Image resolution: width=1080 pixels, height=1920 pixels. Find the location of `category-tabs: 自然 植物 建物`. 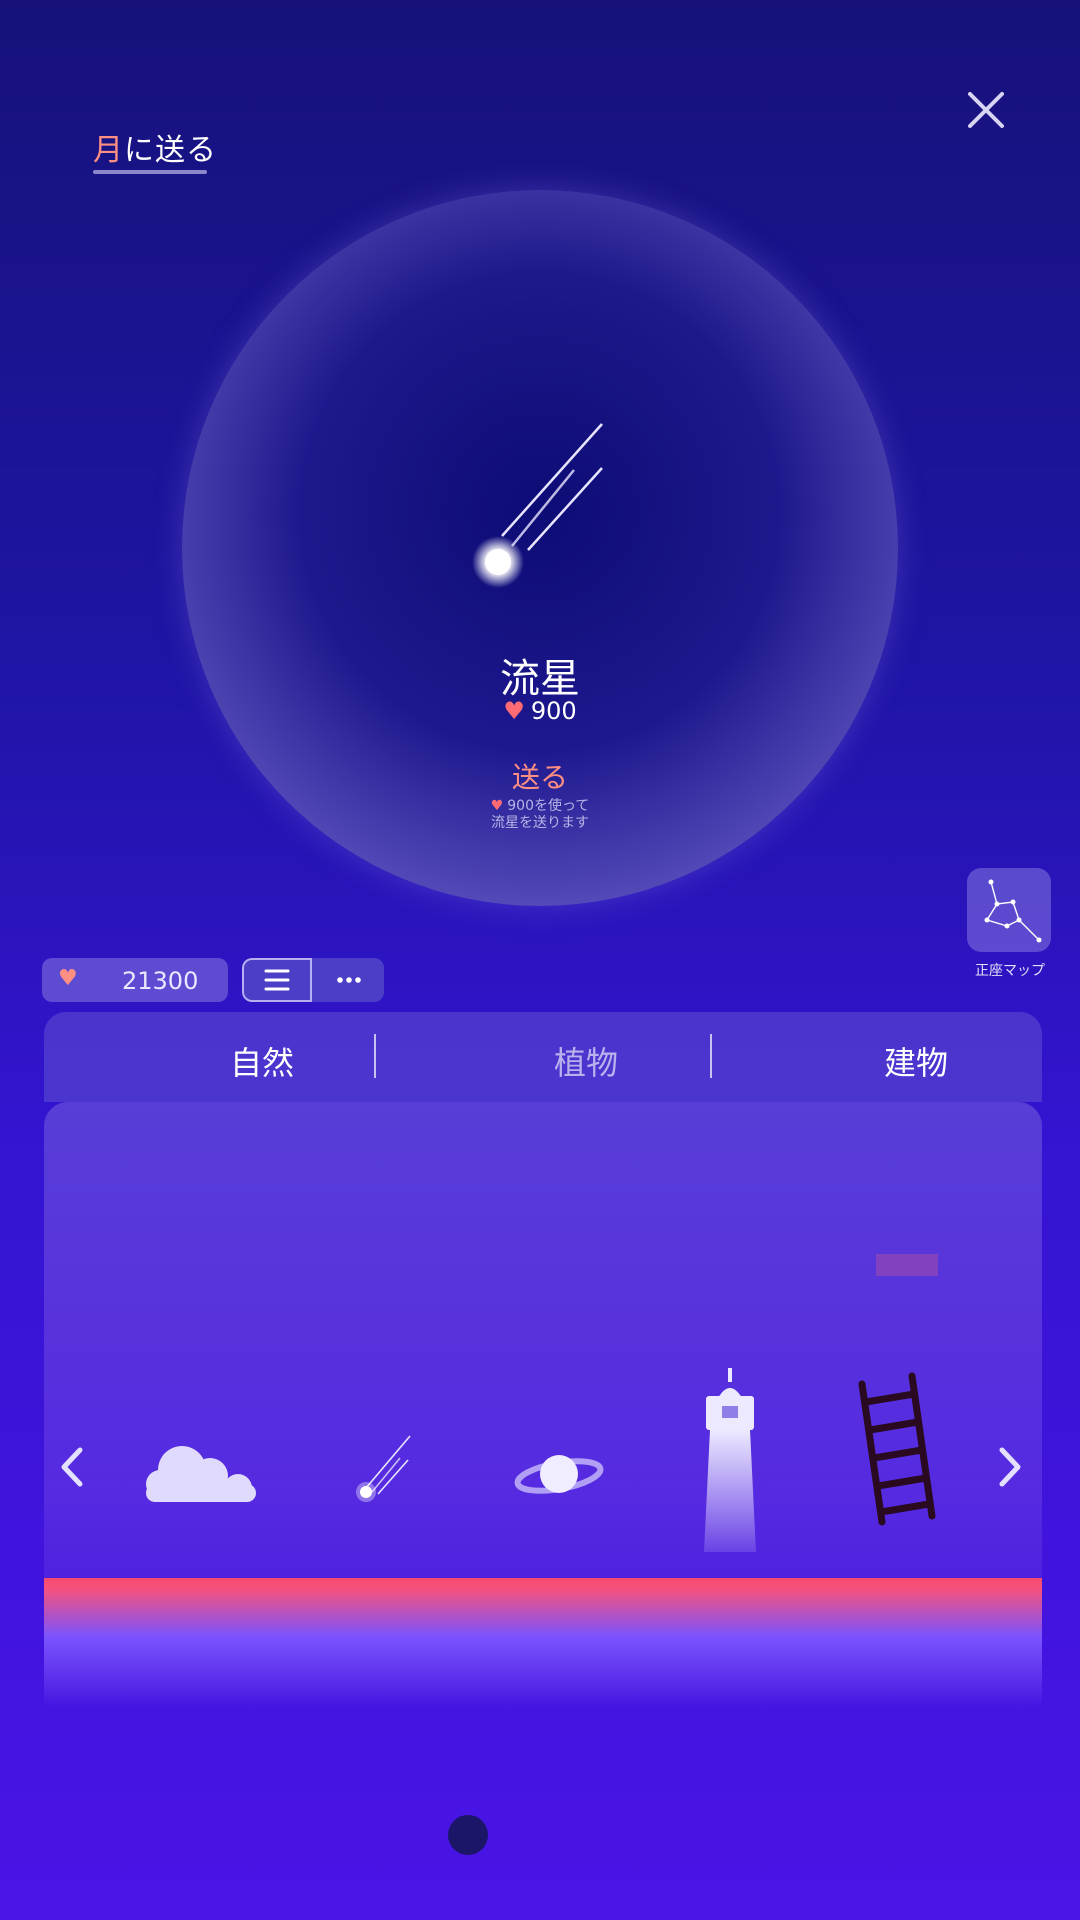

category-tabs: 自然 植物 建物 is located at coordinates (543, 1057).